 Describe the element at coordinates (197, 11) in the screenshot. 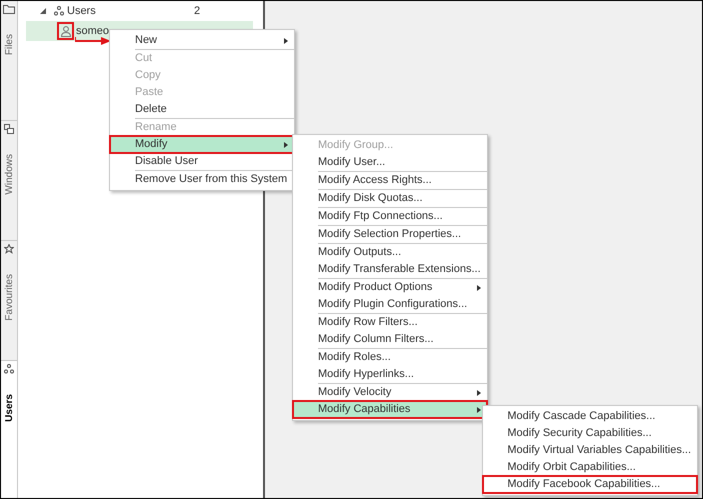

I see `count-text: 2` at that location.